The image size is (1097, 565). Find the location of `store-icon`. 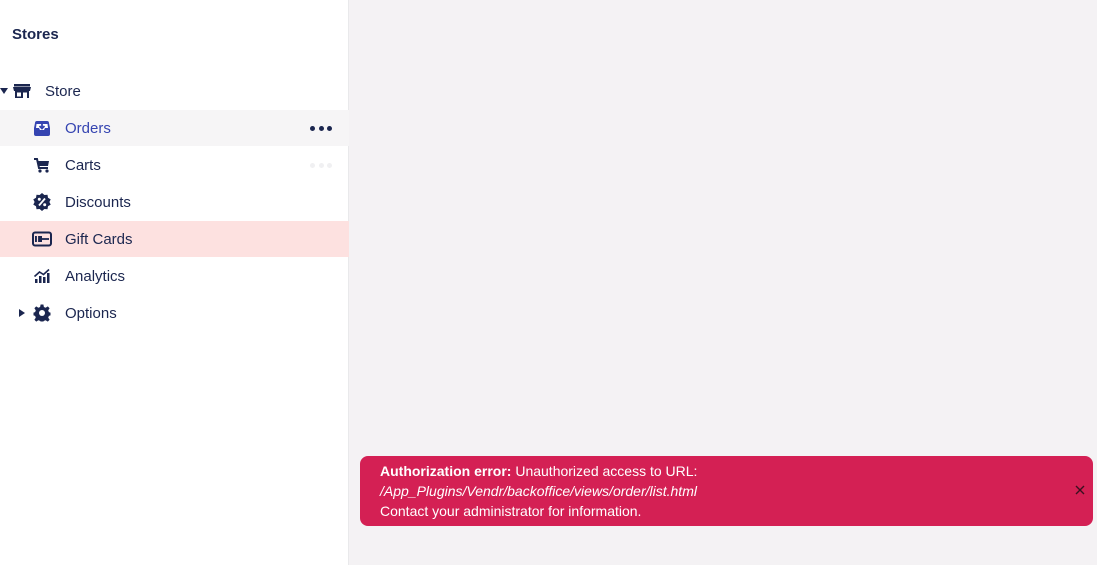

store-icon is located at coordinates (22, 91).